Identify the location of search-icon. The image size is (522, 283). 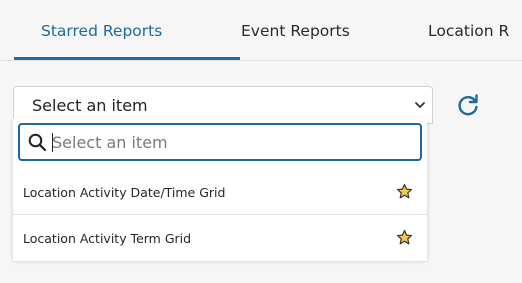
(37, 142).